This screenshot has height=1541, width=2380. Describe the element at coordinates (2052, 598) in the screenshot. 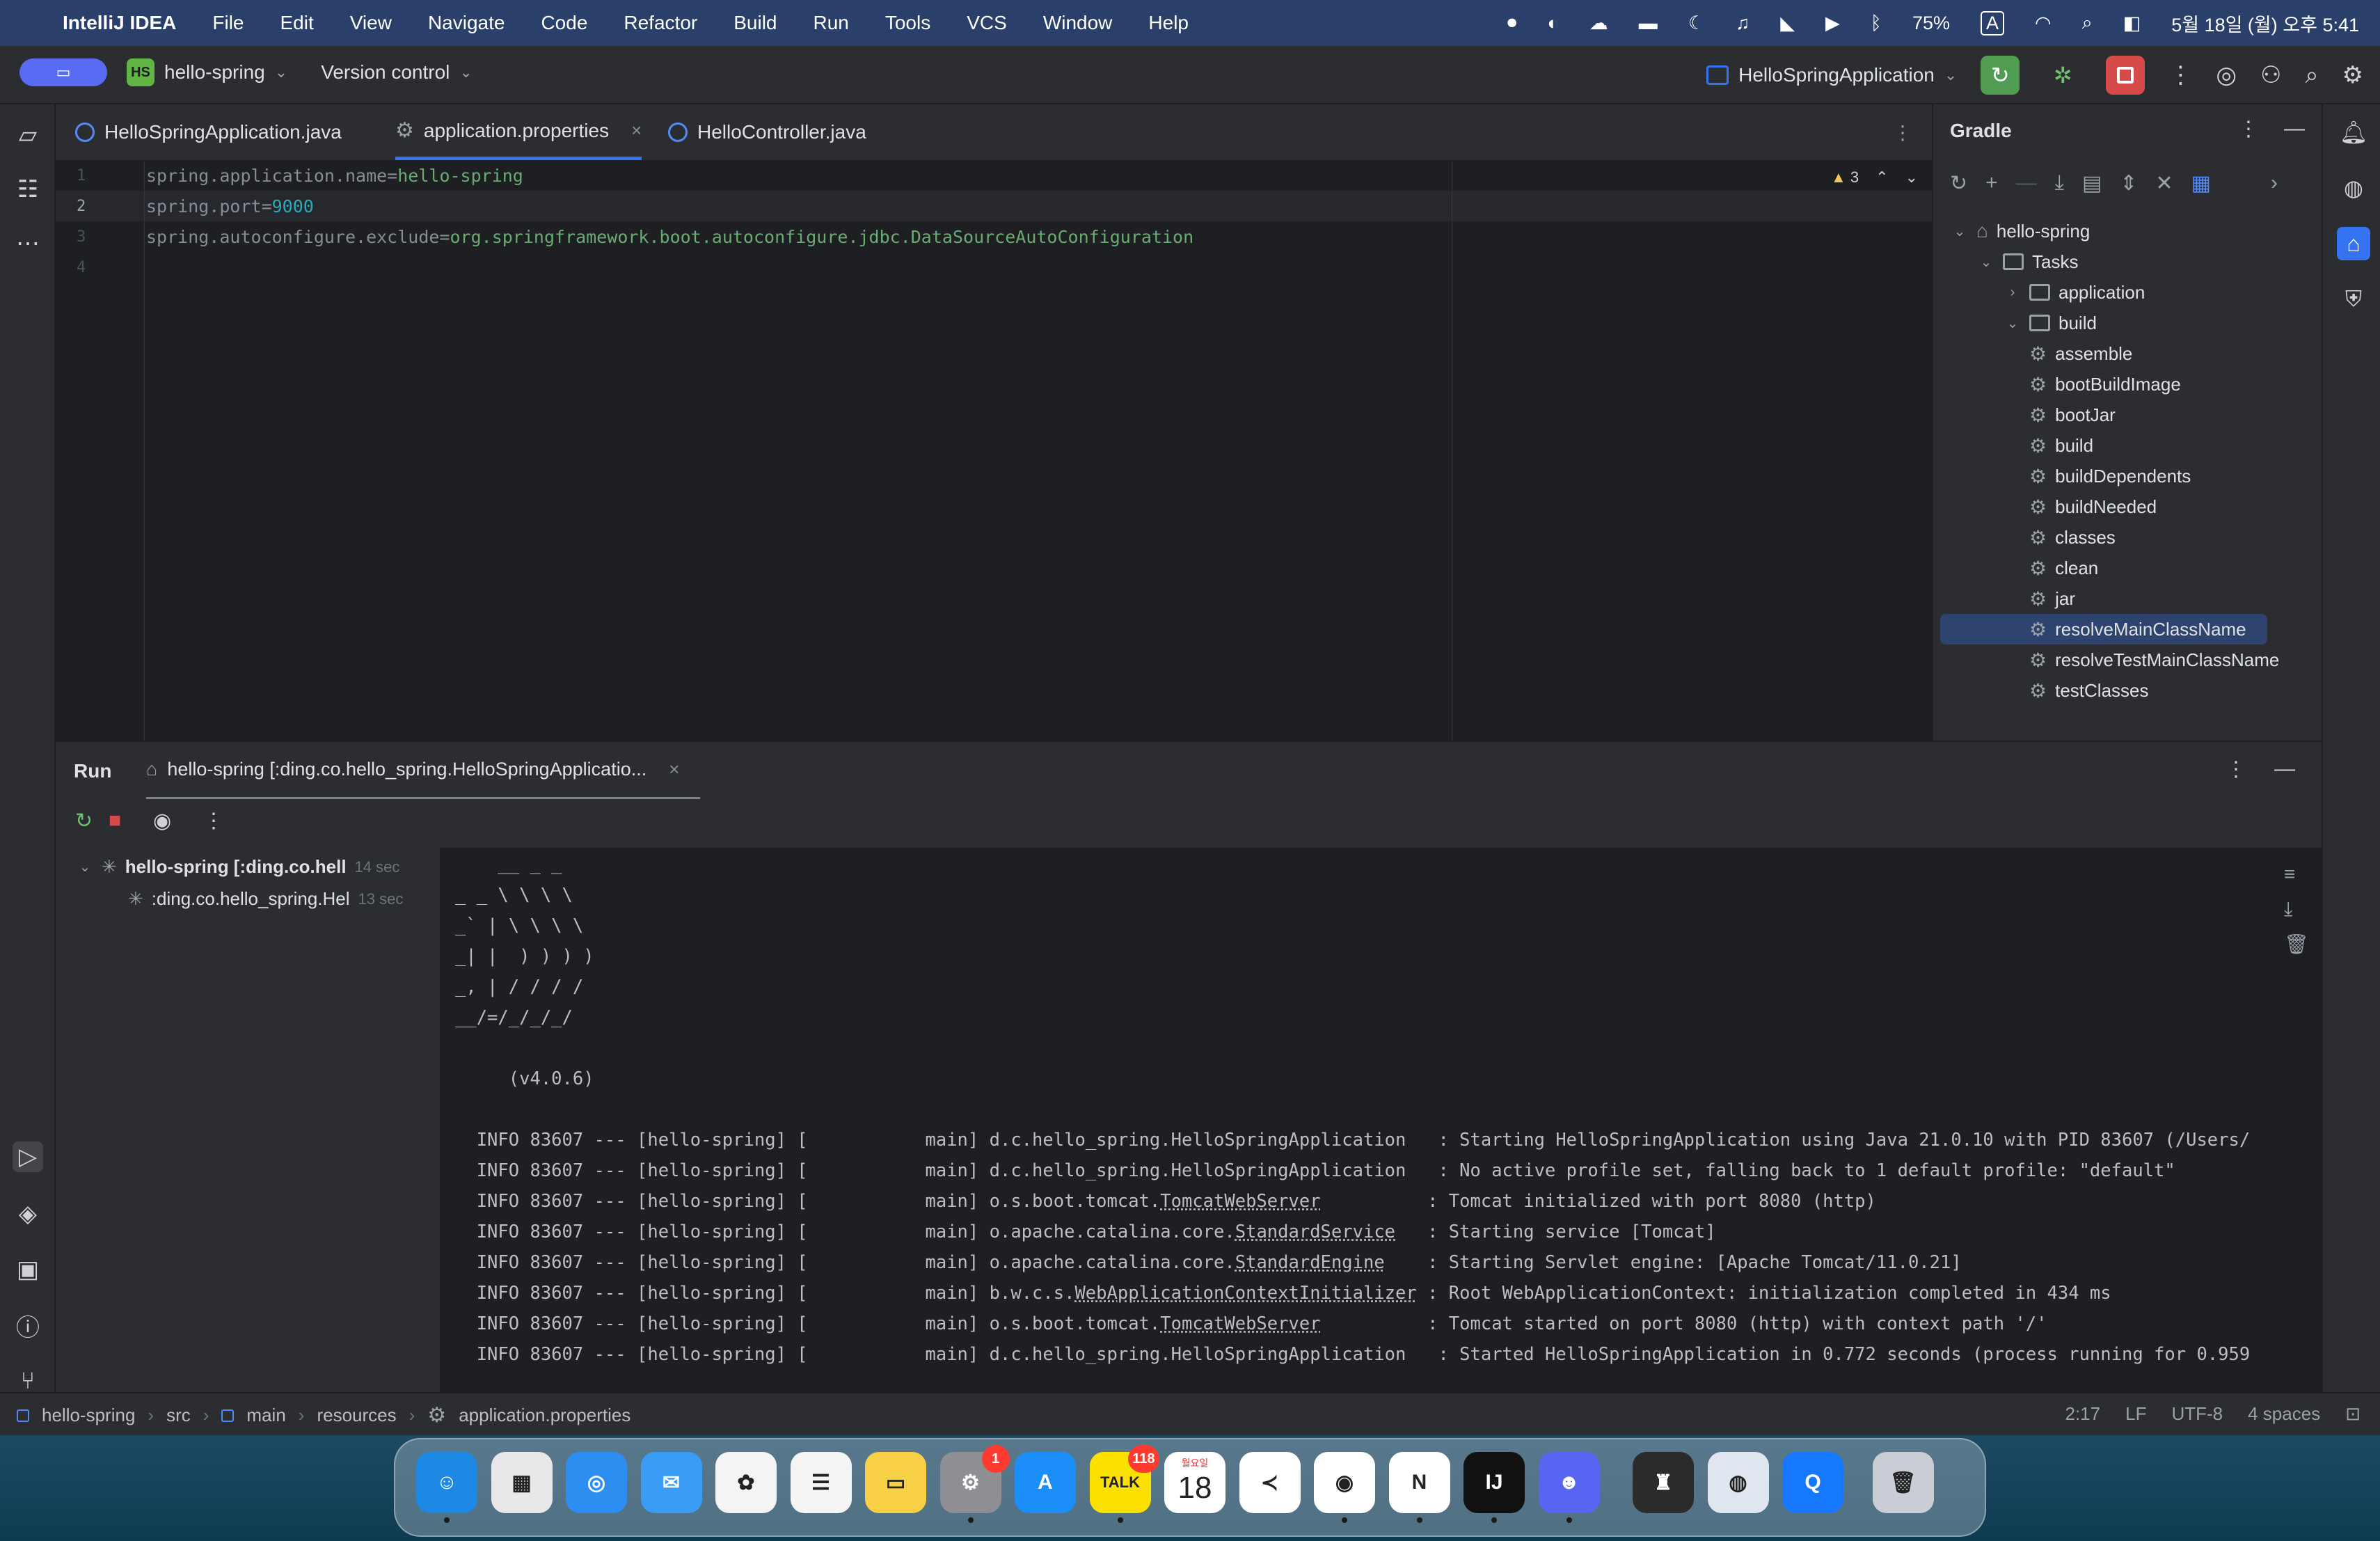

I see `gradle-task-item: ⚙ jar` at that location.